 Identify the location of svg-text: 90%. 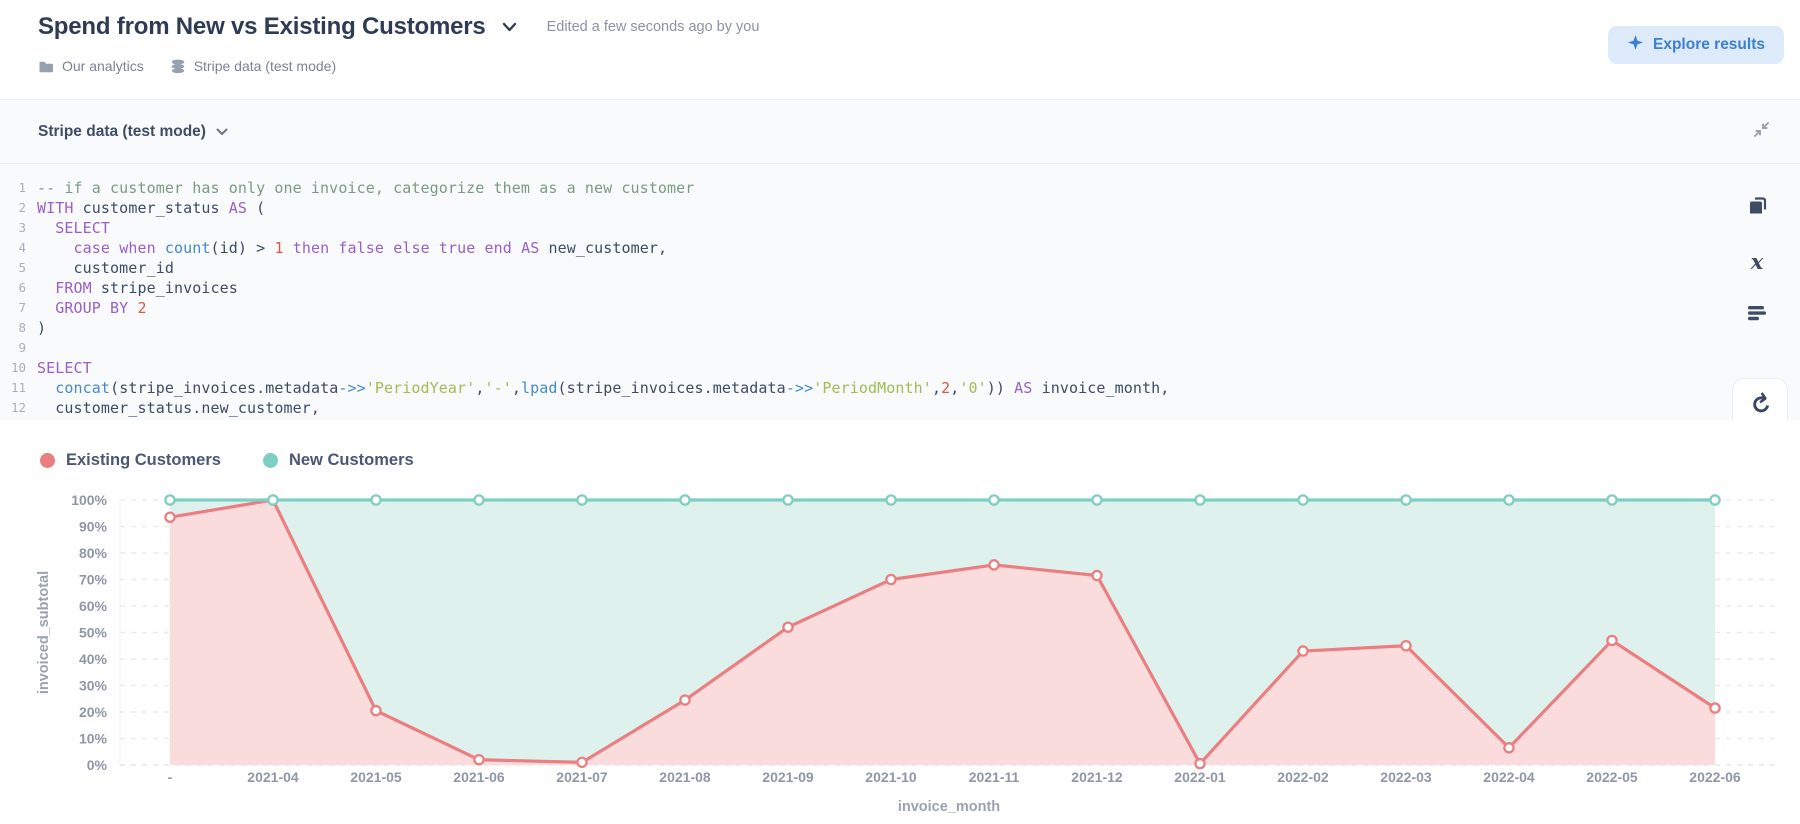
(93, 527).